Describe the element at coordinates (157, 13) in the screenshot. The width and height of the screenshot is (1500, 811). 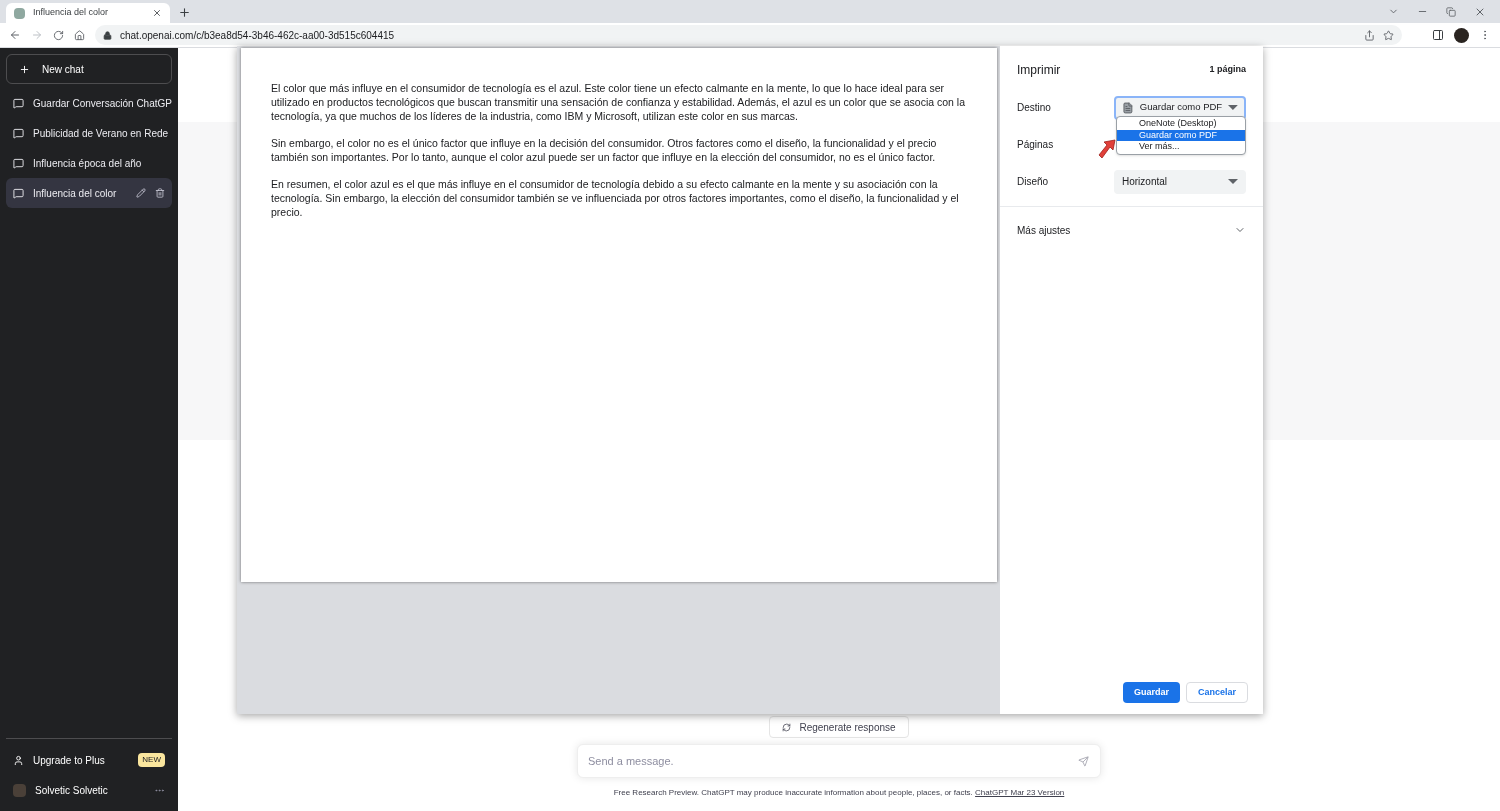
I see `close-tab-icon` at that location.